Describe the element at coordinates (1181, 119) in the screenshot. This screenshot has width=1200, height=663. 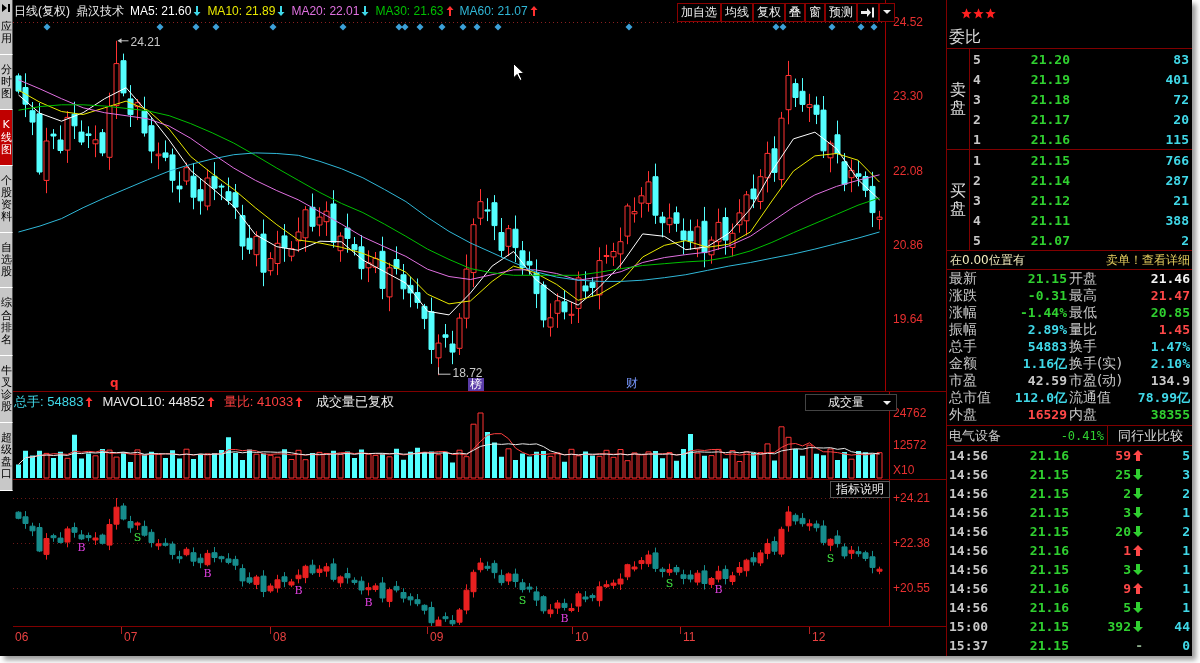
I see `order-volume: 20` at that location.